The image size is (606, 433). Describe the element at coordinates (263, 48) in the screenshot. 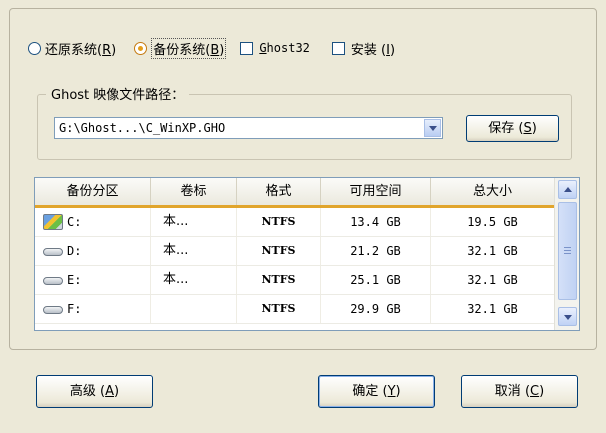

I see `ghost32-hotkey: G` at that location.